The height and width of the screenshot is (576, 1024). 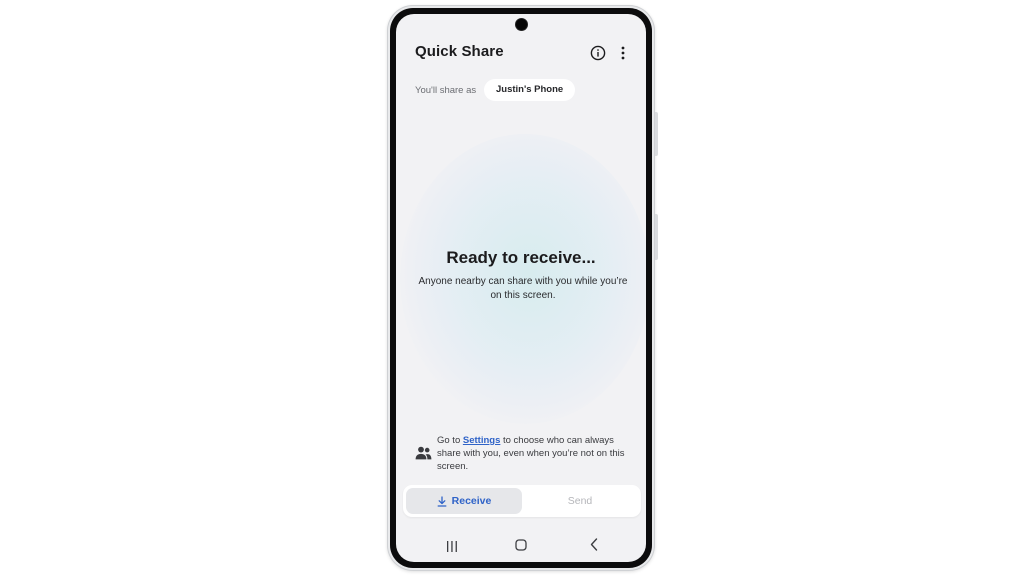 I want to click on download-icon, so click(x=442, y=501).